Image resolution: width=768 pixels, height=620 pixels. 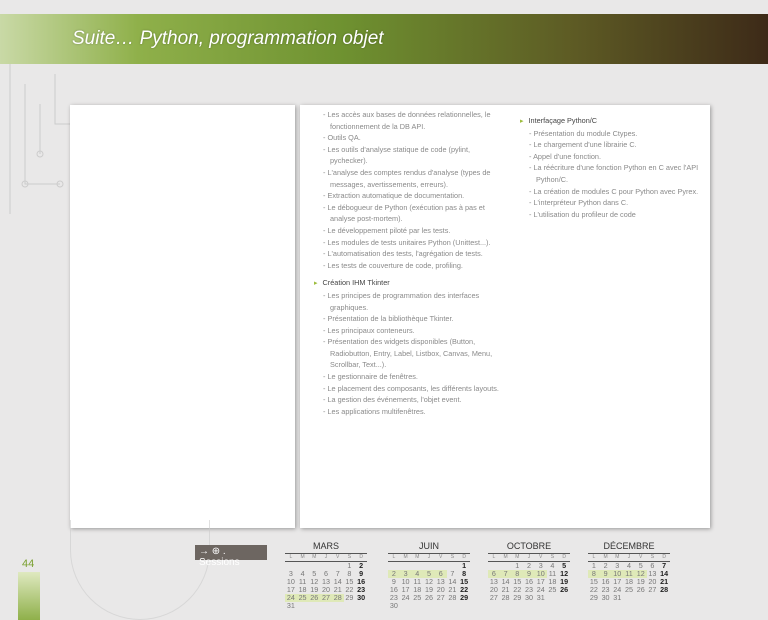 I want to click on weekday-label: S, so click(x=452, y=558).